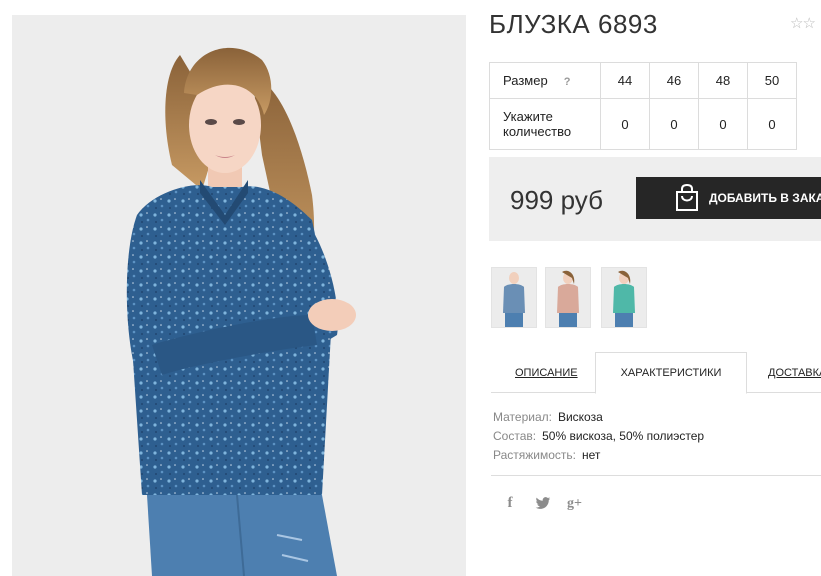  I want to click on size-option: 44, so click(625, 80).